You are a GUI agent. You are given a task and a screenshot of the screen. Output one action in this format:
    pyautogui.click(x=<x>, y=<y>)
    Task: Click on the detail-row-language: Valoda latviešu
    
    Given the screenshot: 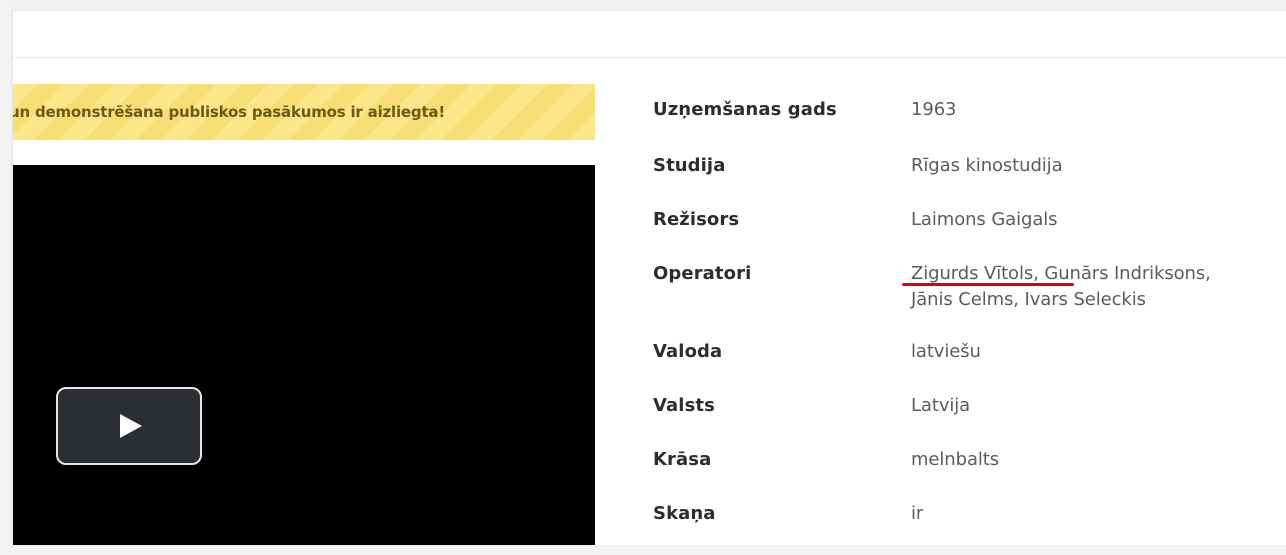 What is the action you would take?
    pyautogui.click(x=969, y=366)
    